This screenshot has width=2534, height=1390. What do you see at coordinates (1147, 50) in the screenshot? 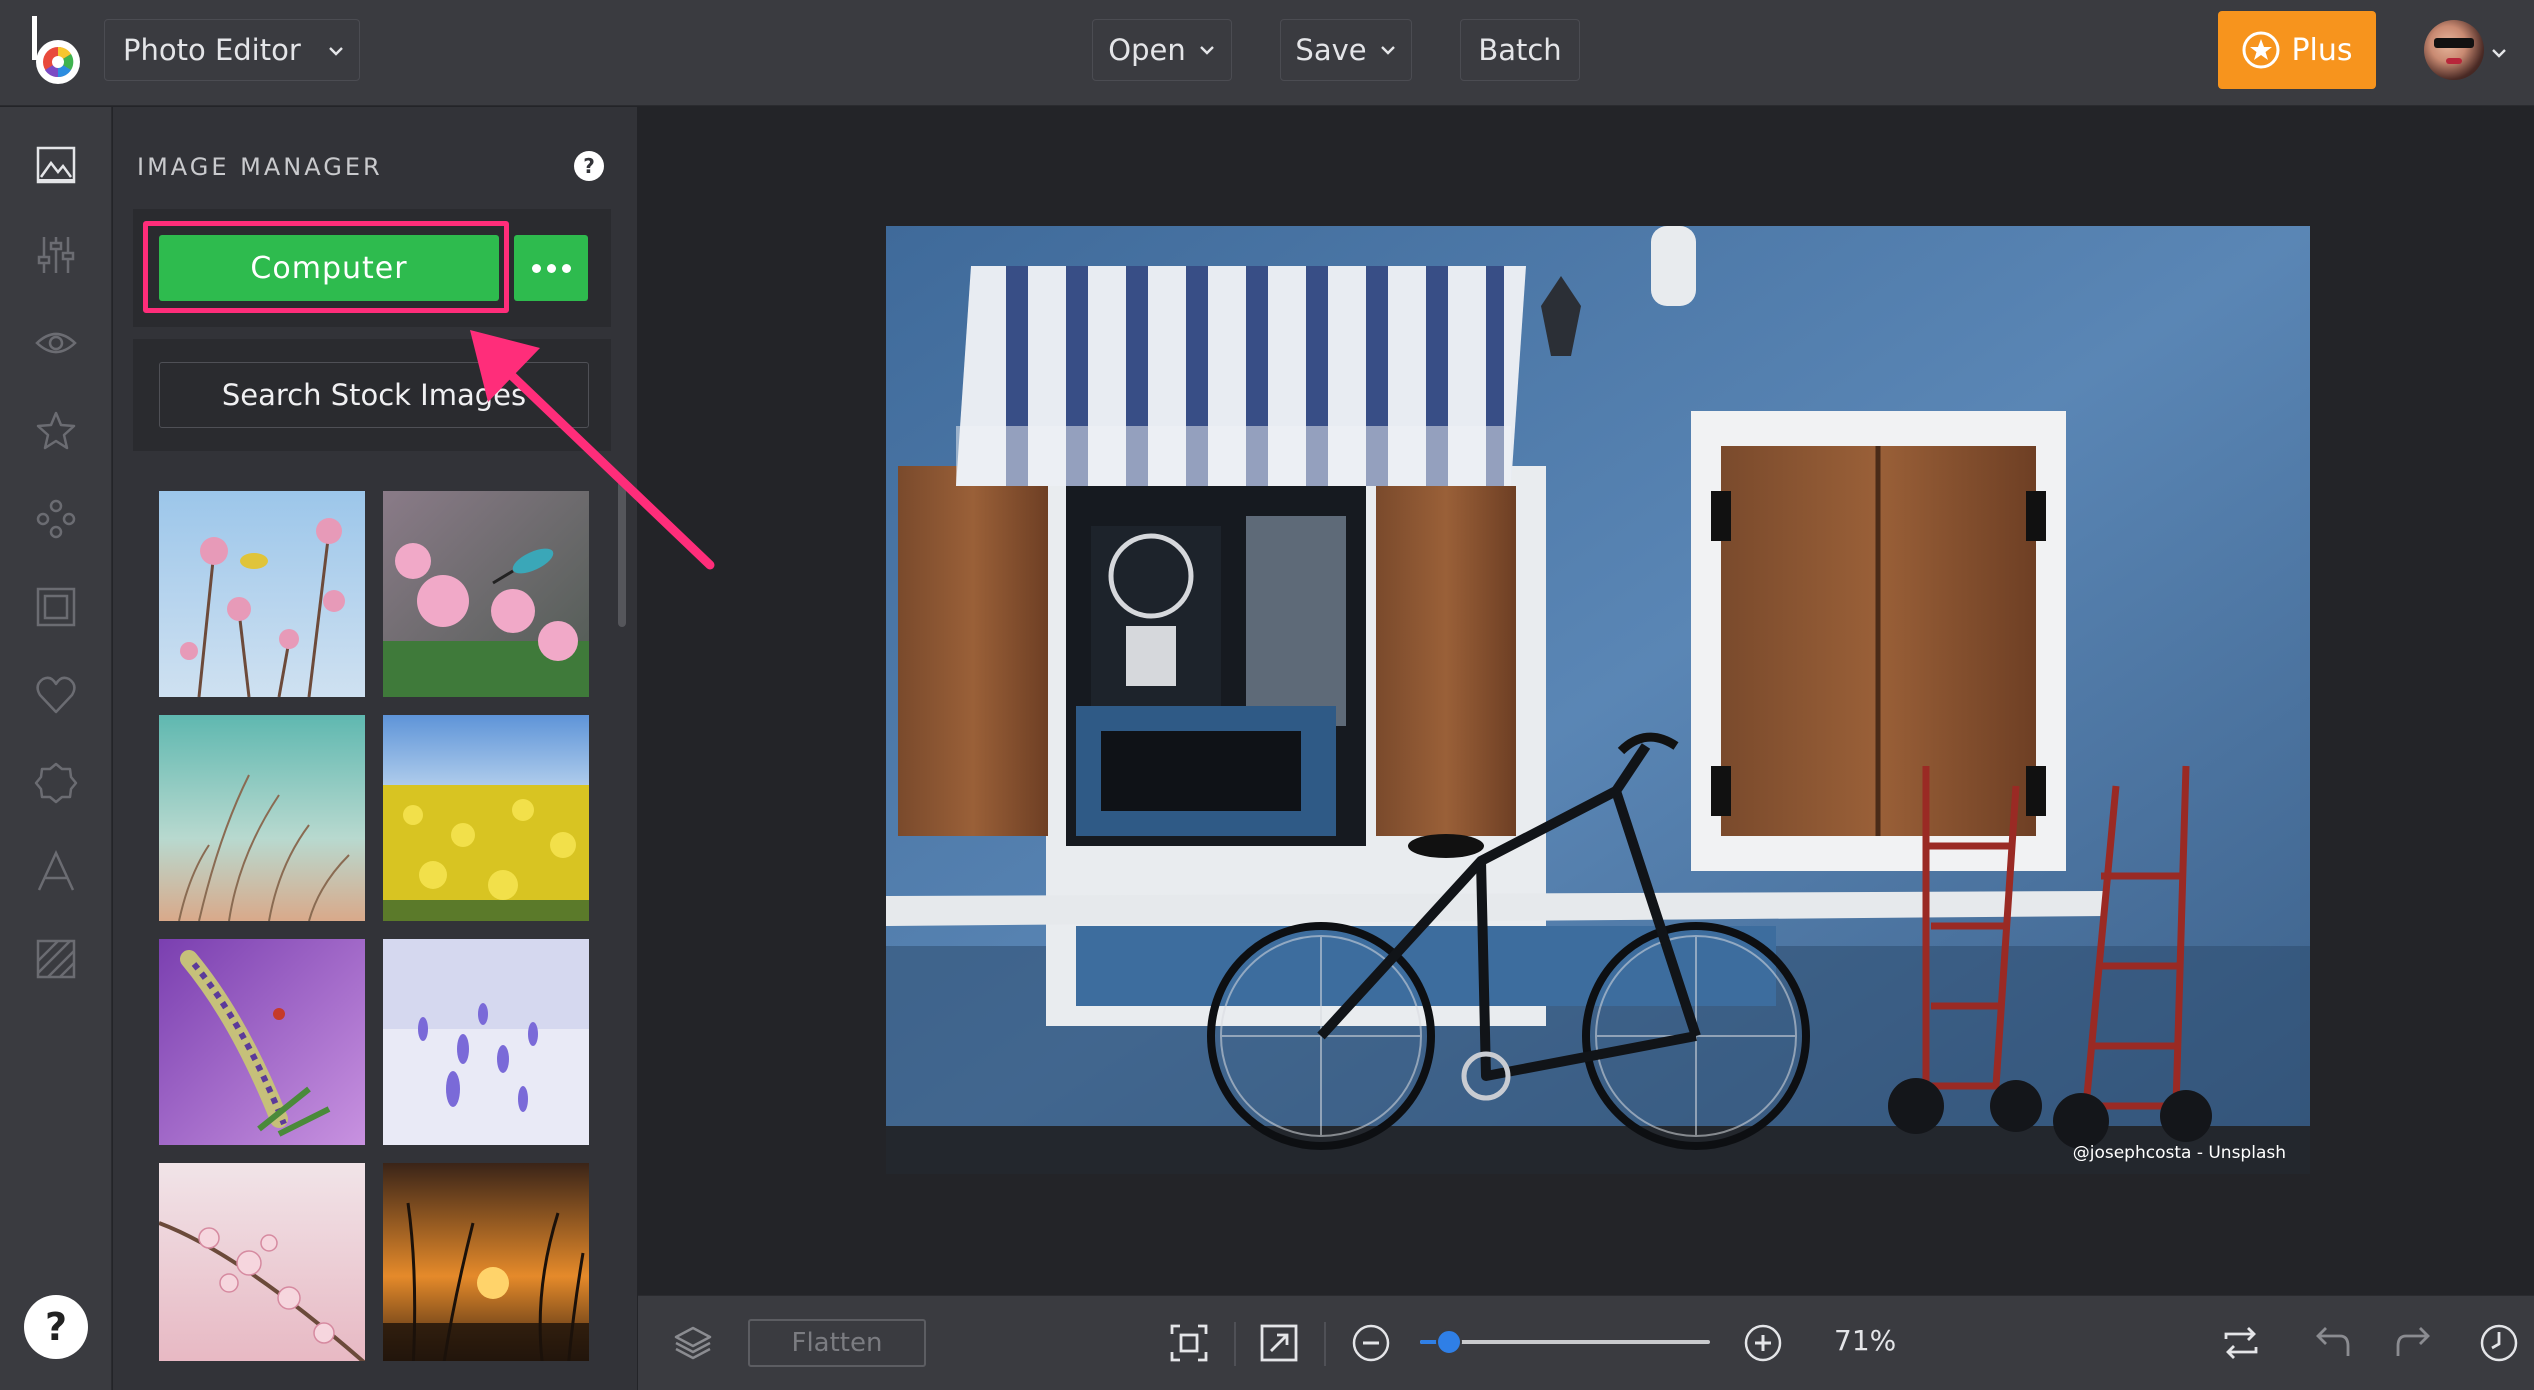
I see `open-label: Open` at bounding box center [1147, 50].